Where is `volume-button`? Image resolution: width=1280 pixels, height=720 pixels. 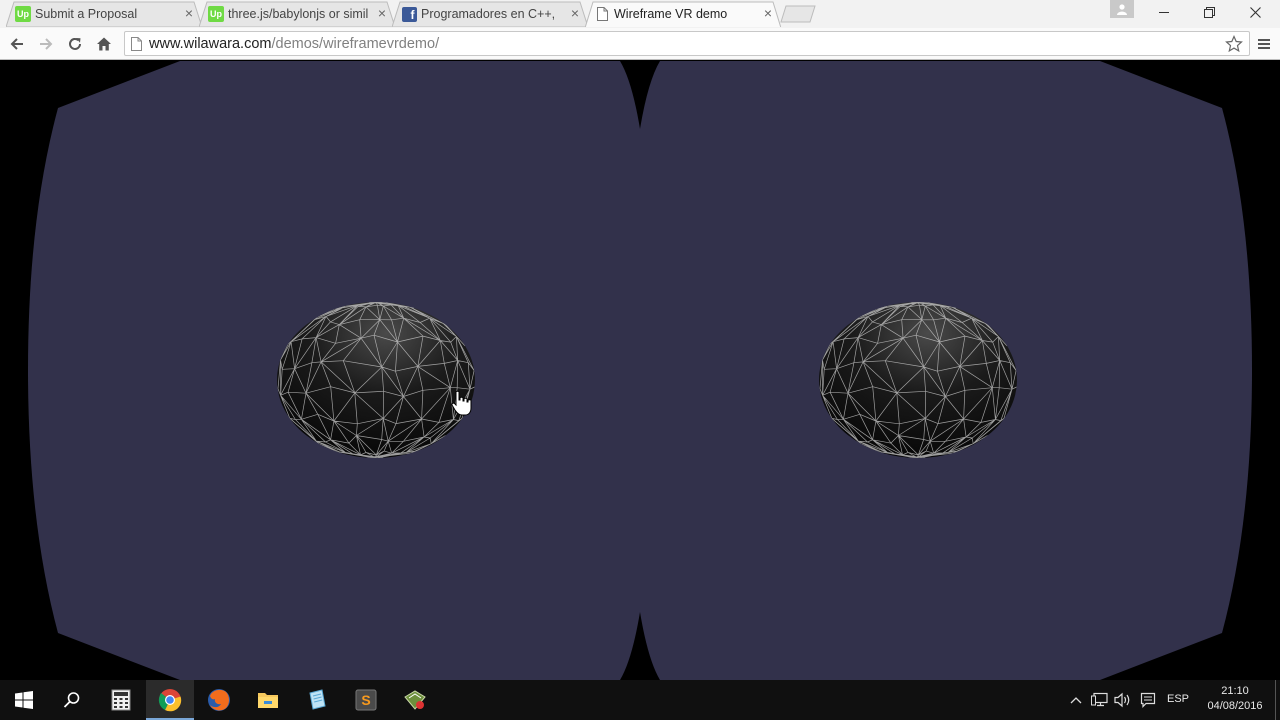
volume-button is located at coordinates (1123, 700).